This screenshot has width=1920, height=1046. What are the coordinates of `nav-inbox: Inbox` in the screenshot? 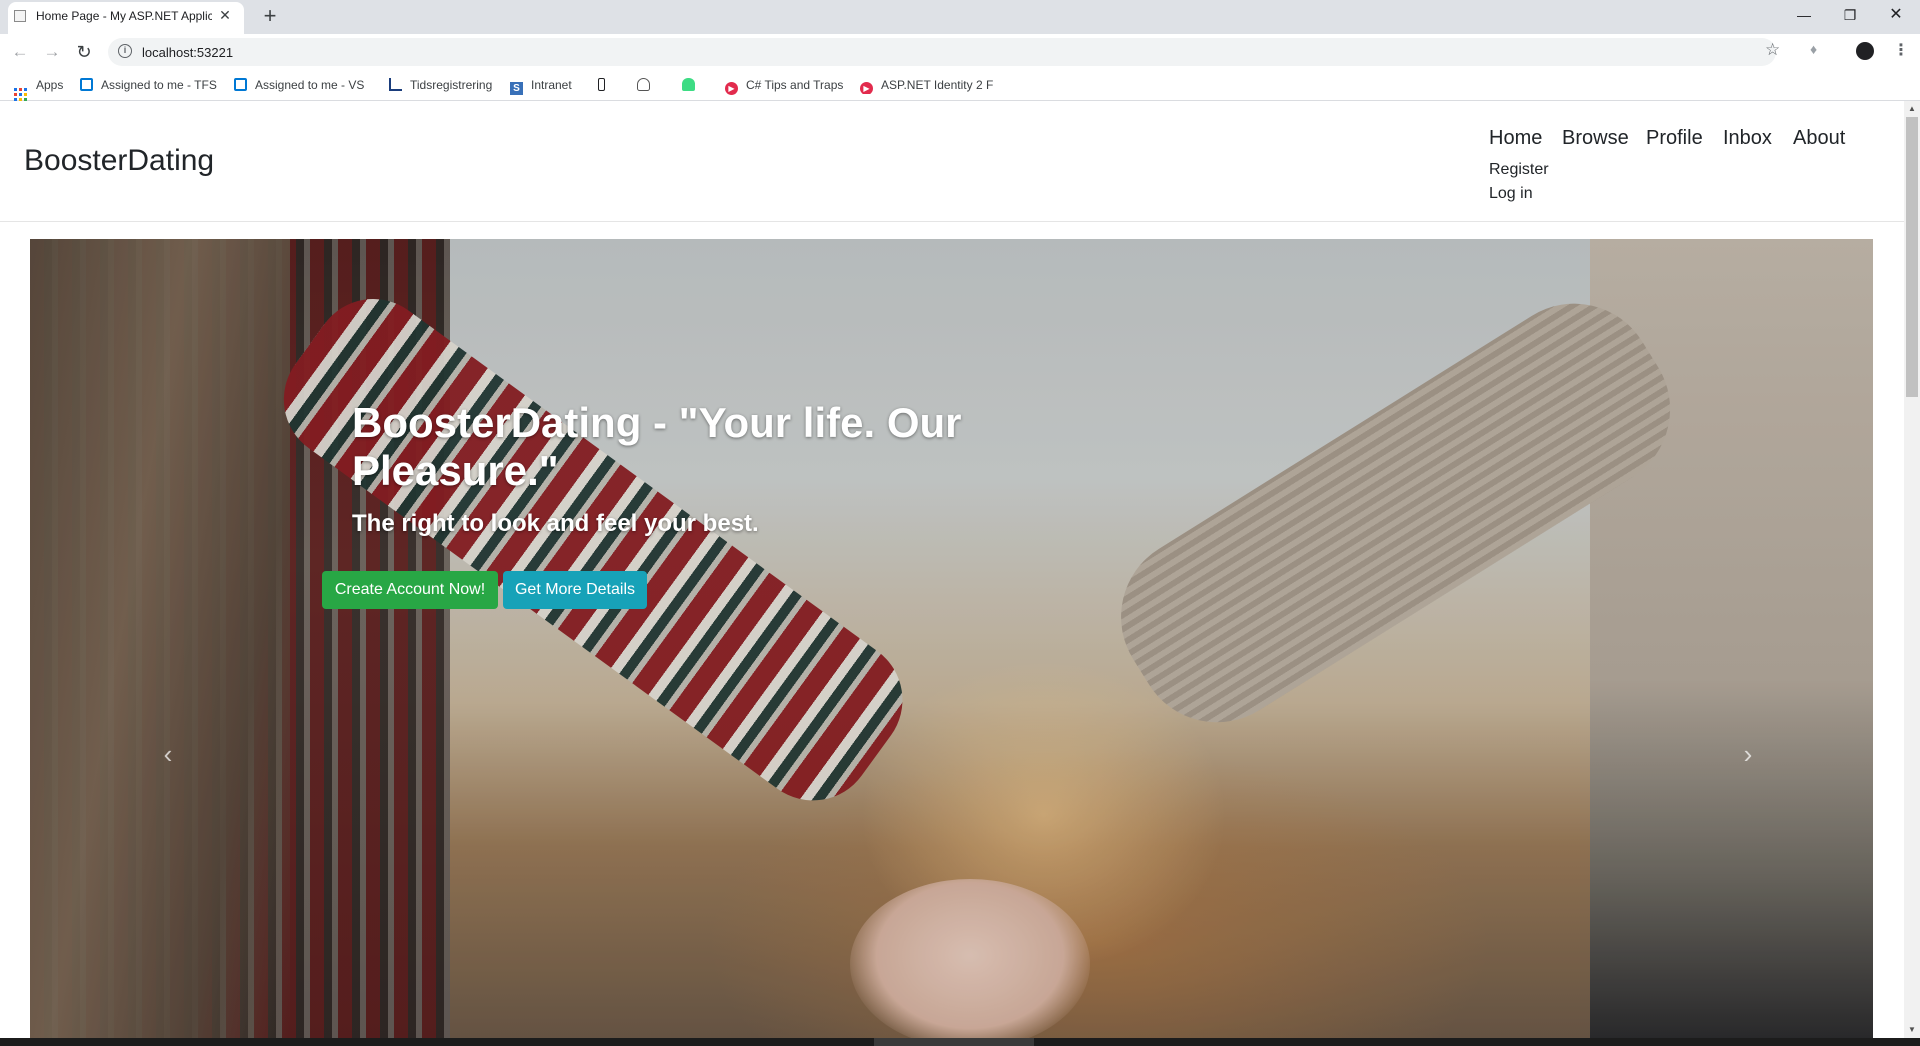 It's located at (1747, 138).